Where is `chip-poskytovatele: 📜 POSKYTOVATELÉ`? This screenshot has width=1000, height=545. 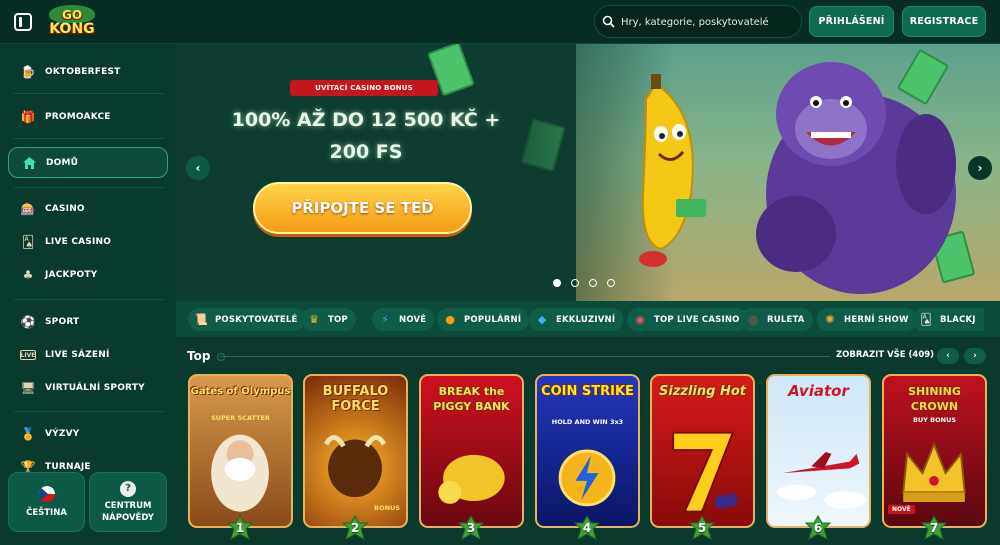 chip-poskytovatele: 📜 POSKYTOVATELÉ is located at coordinates (247, 319).